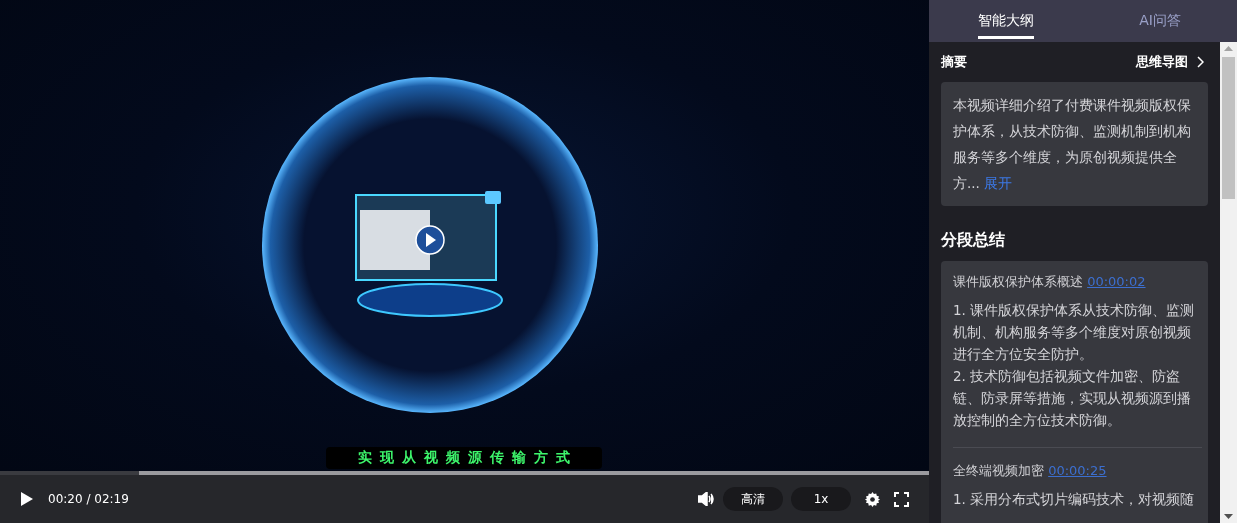 Image resolution: width=1237 pixels, height=523 pixels. Describe the element at coordinates (1228, 282) in the screenshot. I see `scrollbar` at that location.